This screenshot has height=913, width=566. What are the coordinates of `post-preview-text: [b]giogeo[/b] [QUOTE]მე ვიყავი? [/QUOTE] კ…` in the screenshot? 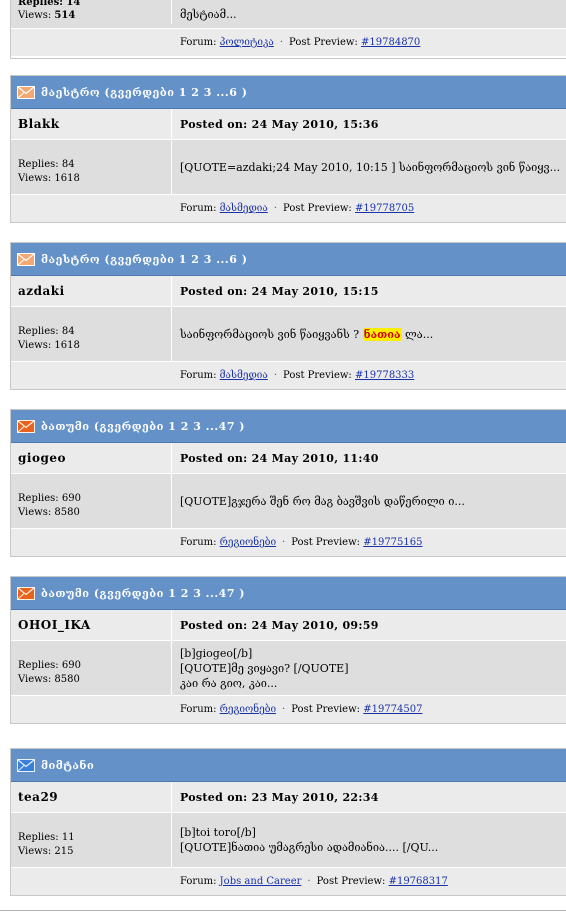 It's located at (369, 668).